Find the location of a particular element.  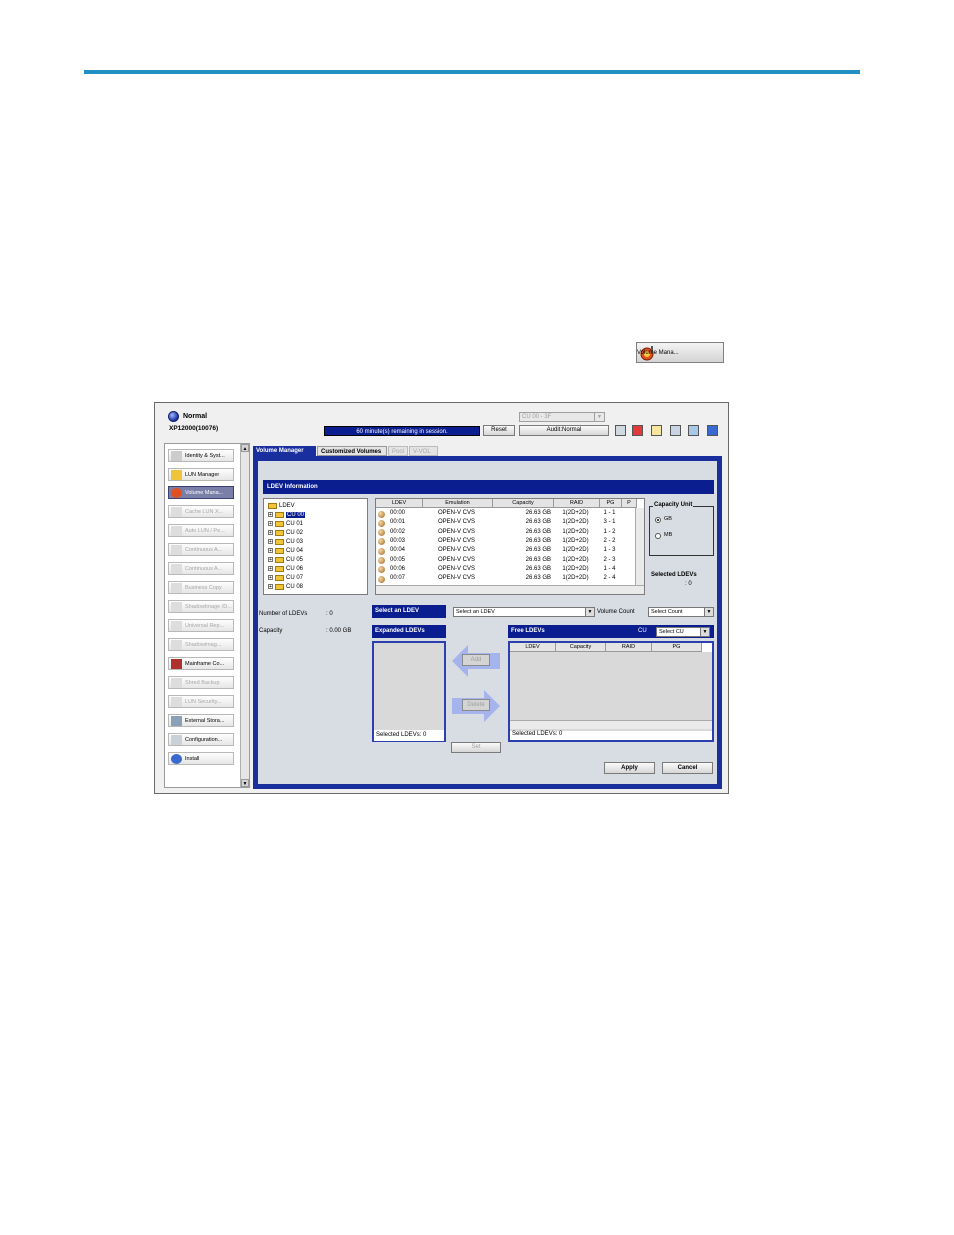

expanded-ldevs-list: Selected LDEVs: 0 is located at coordinates (409, 691).